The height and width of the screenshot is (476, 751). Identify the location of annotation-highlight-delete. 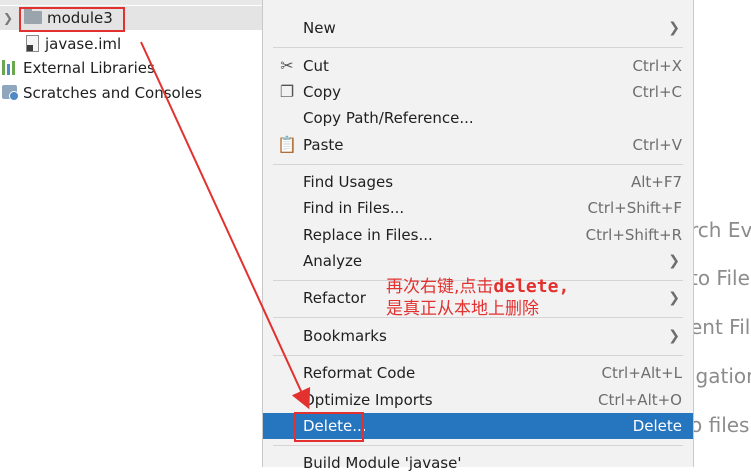
(329, 427).